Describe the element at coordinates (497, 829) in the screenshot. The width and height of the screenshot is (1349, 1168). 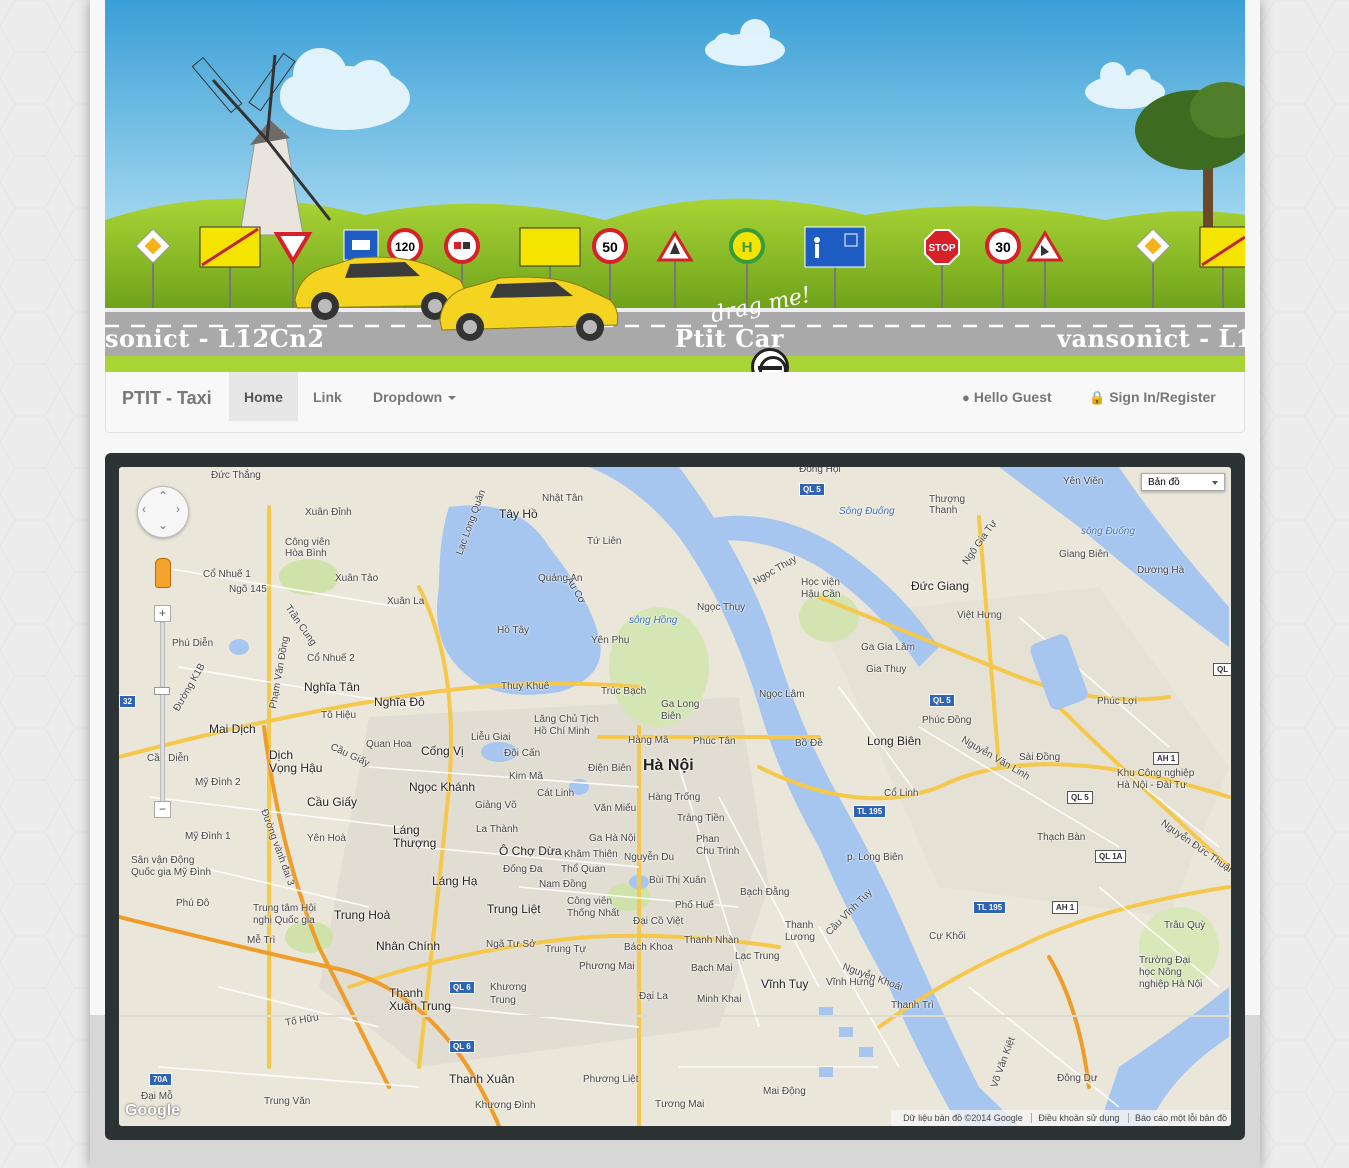
I see `map-label-la-thanh: La Thành` at that location.